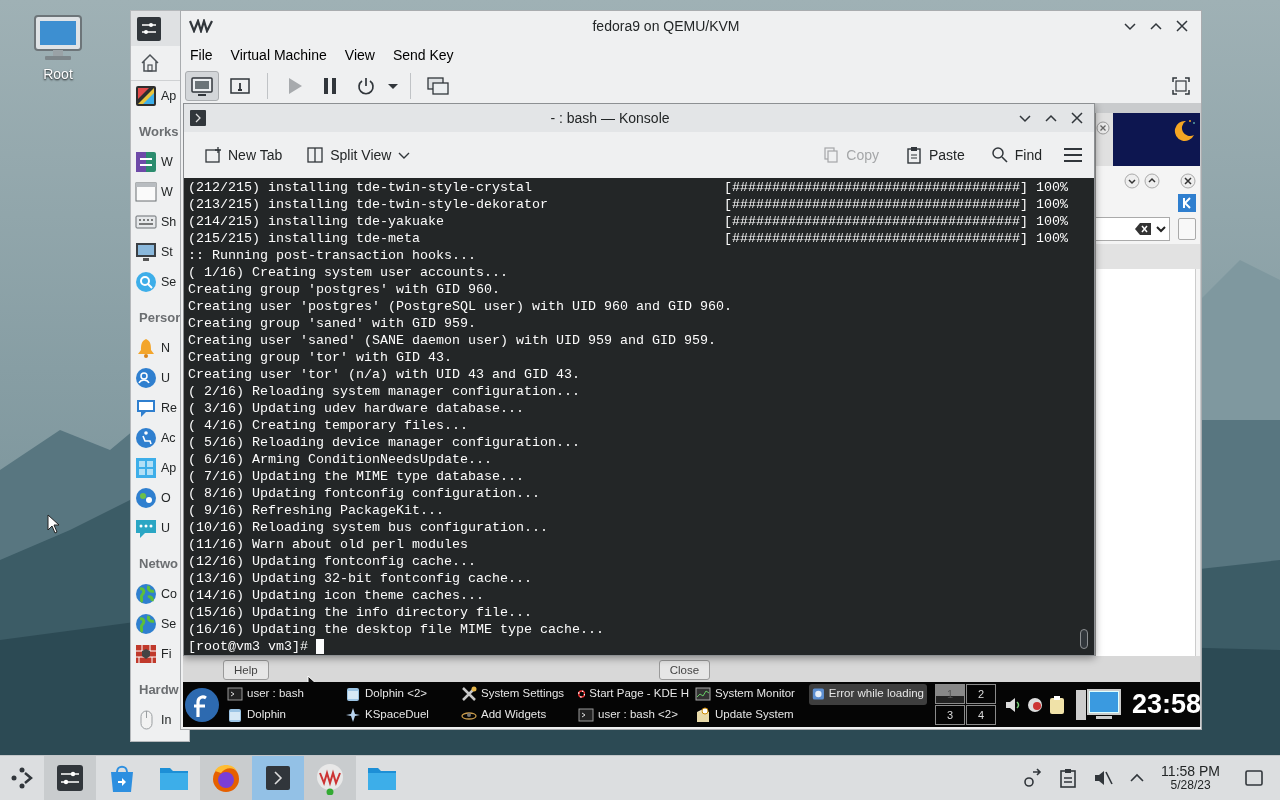 The height and width of the screenshot is (800, 1280). I want to click on sidebar-item: In, so click(166, 720).